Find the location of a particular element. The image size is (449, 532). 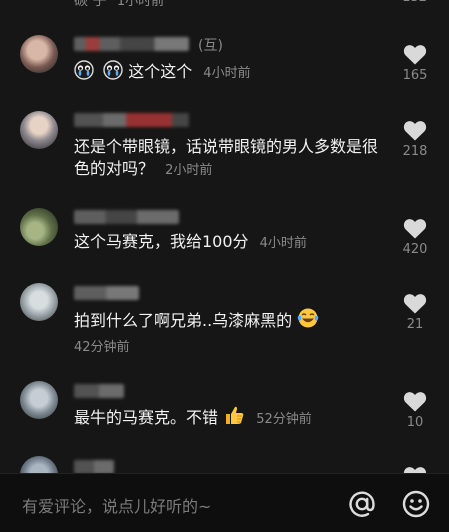

like-count: 165 is located at coordinates (415, 75).